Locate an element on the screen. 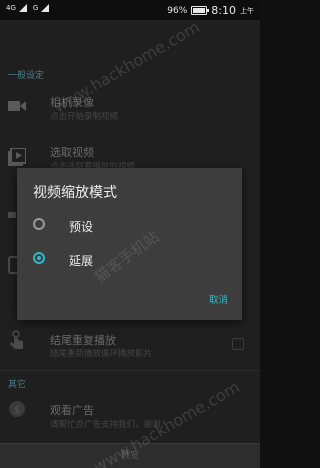 Image resolution: width=320 pixels, height=468 pixels. loop-title: 结尾重复播放 is located at coordinates (83, 340).